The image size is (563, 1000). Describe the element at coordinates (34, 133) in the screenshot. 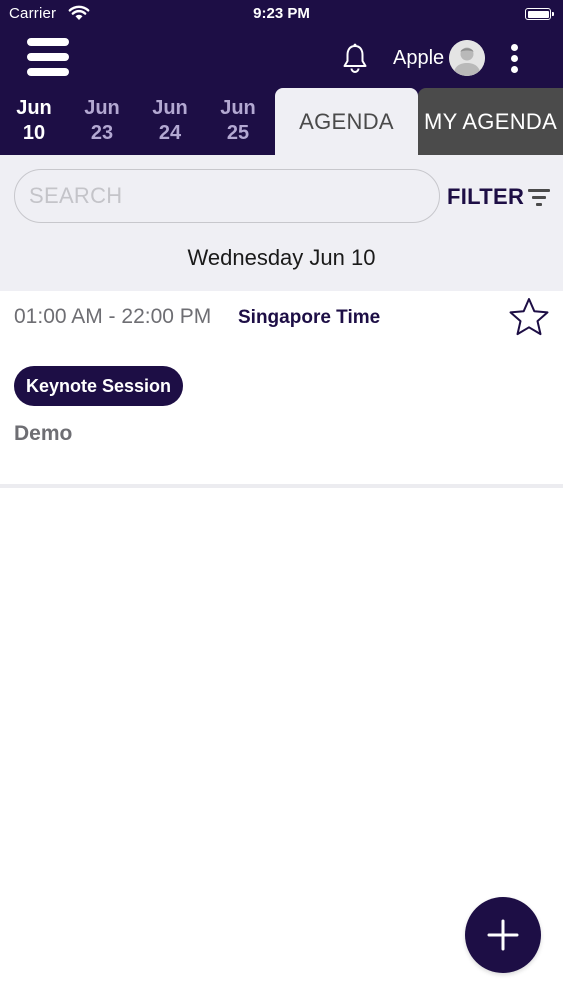

I see `date-day: 10` at that location.